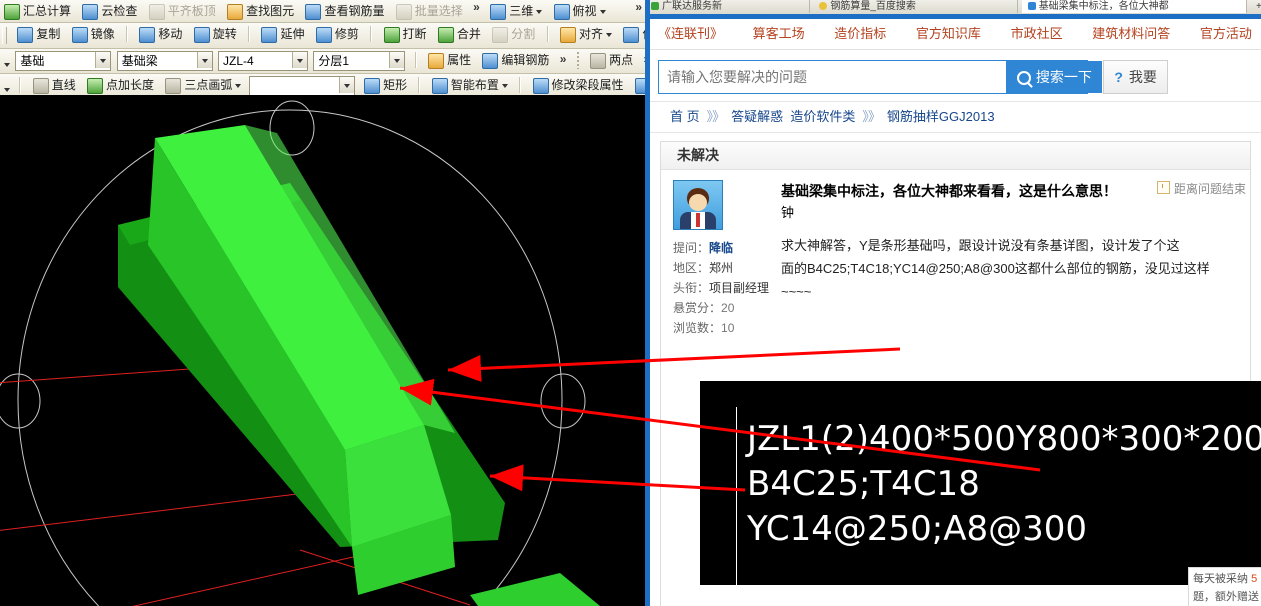 The image size is (1261, 606). What do you see at coordinates (405, 35) in the screenshot?
I see `tool-break: 打断` at bounding box center [405, 35].